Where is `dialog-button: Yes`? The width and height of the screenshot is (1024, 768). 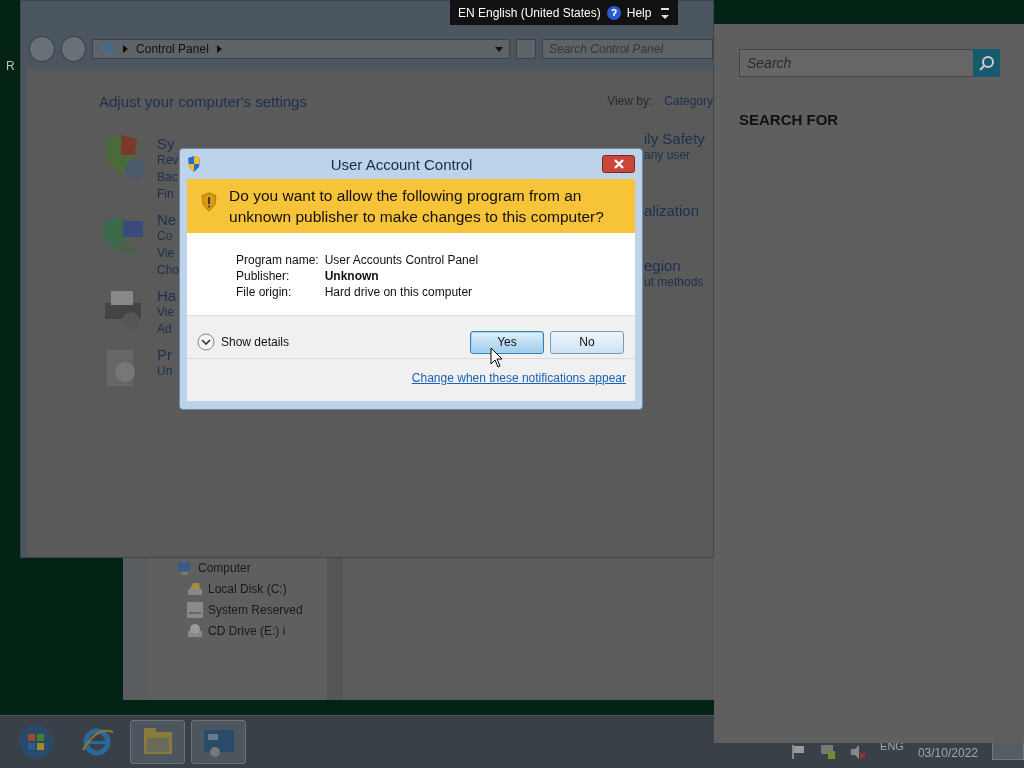
dialog-button: Yes is located at coordinates (507, 342).